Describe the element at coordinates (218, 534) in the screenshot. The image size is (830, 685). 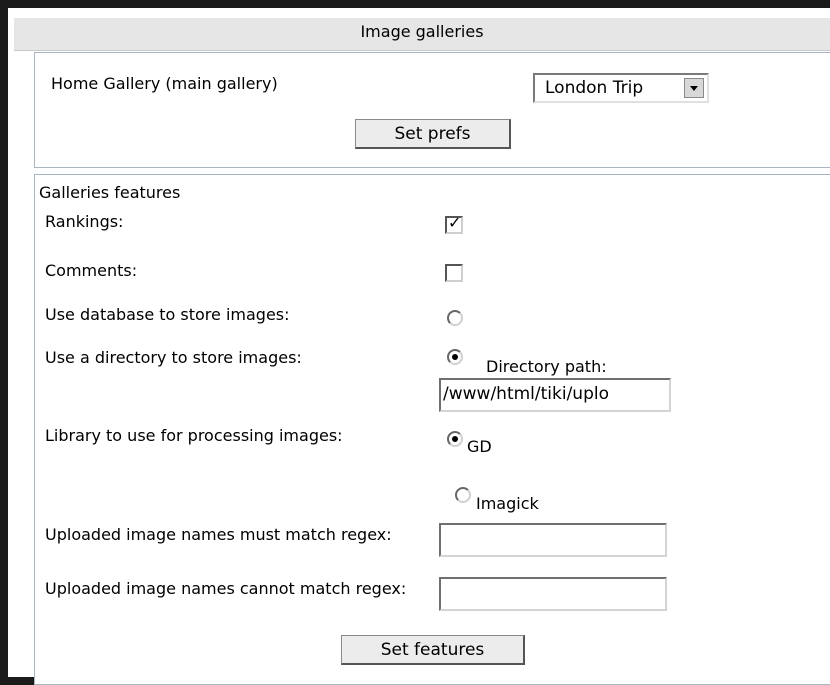
I see `regex-must-label: Uploaded image names must match regex:` at that location.